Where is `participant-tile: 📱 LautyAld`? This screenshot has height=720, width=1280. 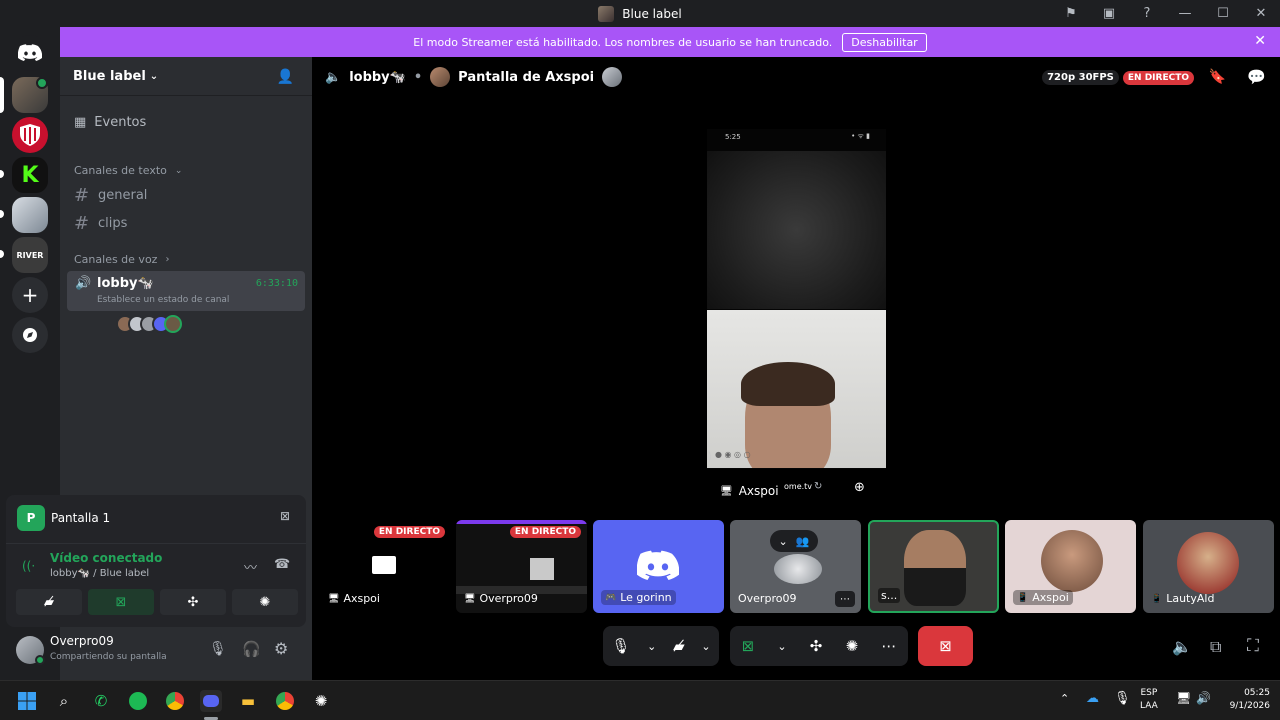 participant-tile: 📱 LautyAld is located at coordinates (1208, 566).